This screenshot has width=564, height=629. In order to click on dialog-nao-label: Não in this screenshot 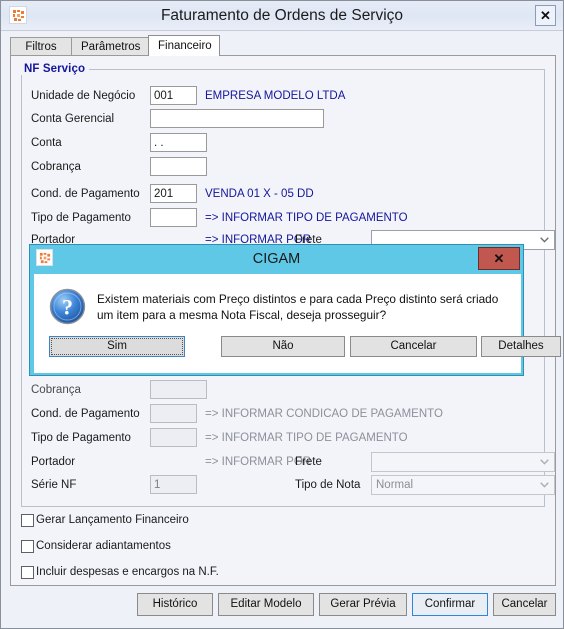, I will do `click(283, 346)`.